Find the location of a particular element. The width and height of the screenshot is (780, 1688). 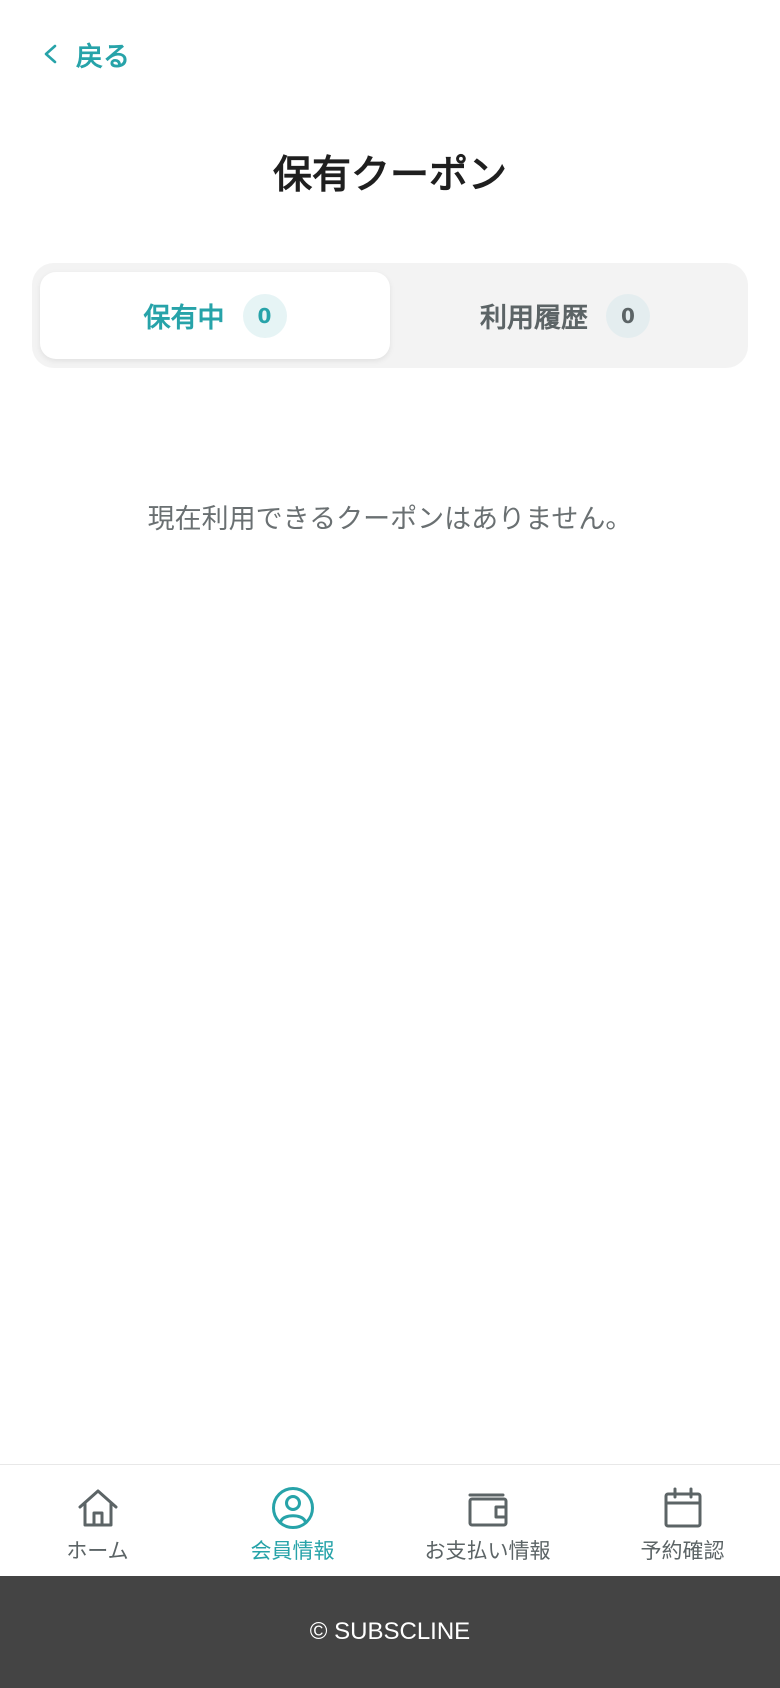

nav-item-reservation: 予約確認 is located at coordinates (682, 1520).